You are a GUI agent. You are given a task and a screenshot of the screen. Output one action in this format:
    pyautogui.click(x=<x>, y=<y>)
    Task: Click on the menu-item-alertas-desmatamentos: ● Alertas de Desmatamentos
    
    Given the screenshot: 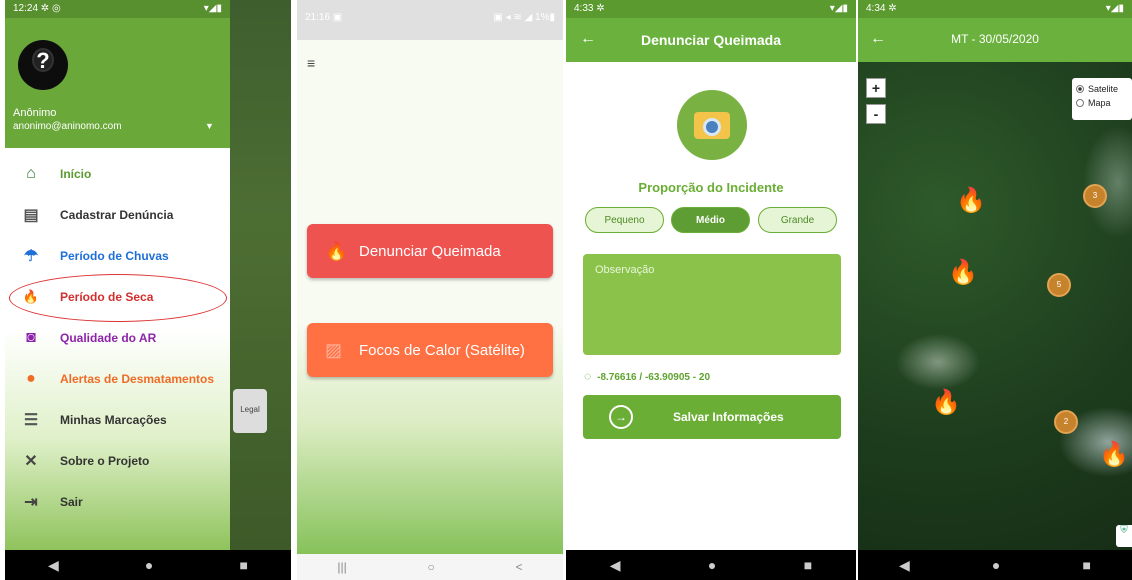 What is the action you would take?
    pyautogui.click(x=117, y=379)
    